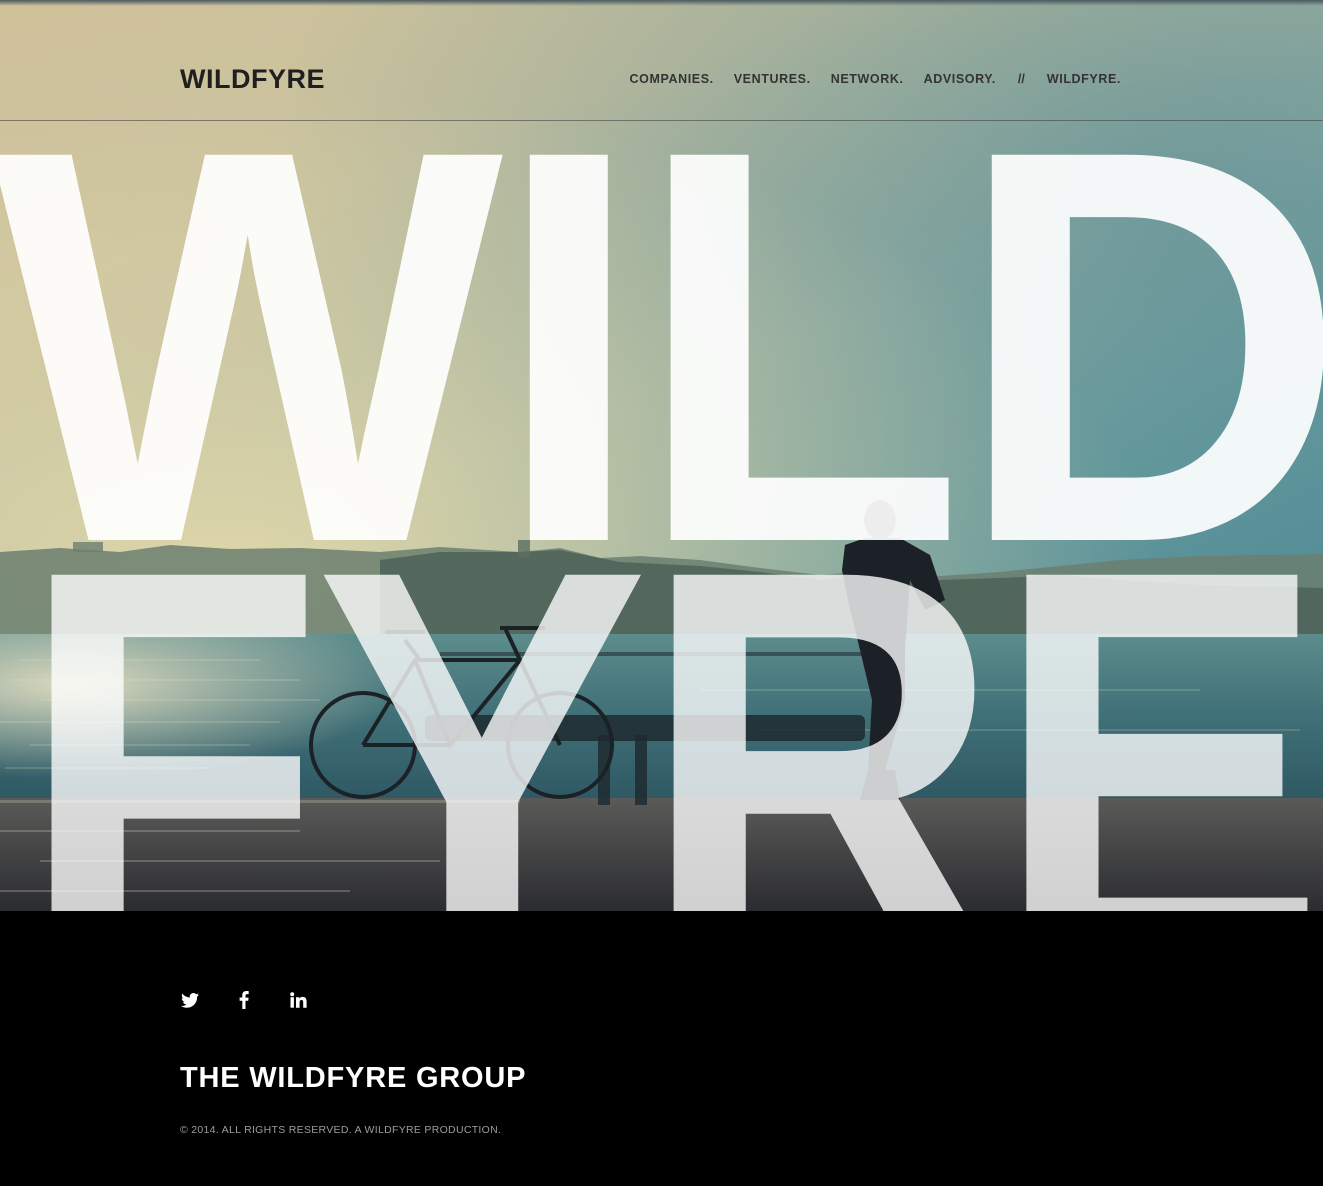 This screenshot has width=1323, height=1186. Describe the element at coordinates (1084, 79) in the screenshot. I see `nav-link-wildfyre: WILDFYRE.` at that location.